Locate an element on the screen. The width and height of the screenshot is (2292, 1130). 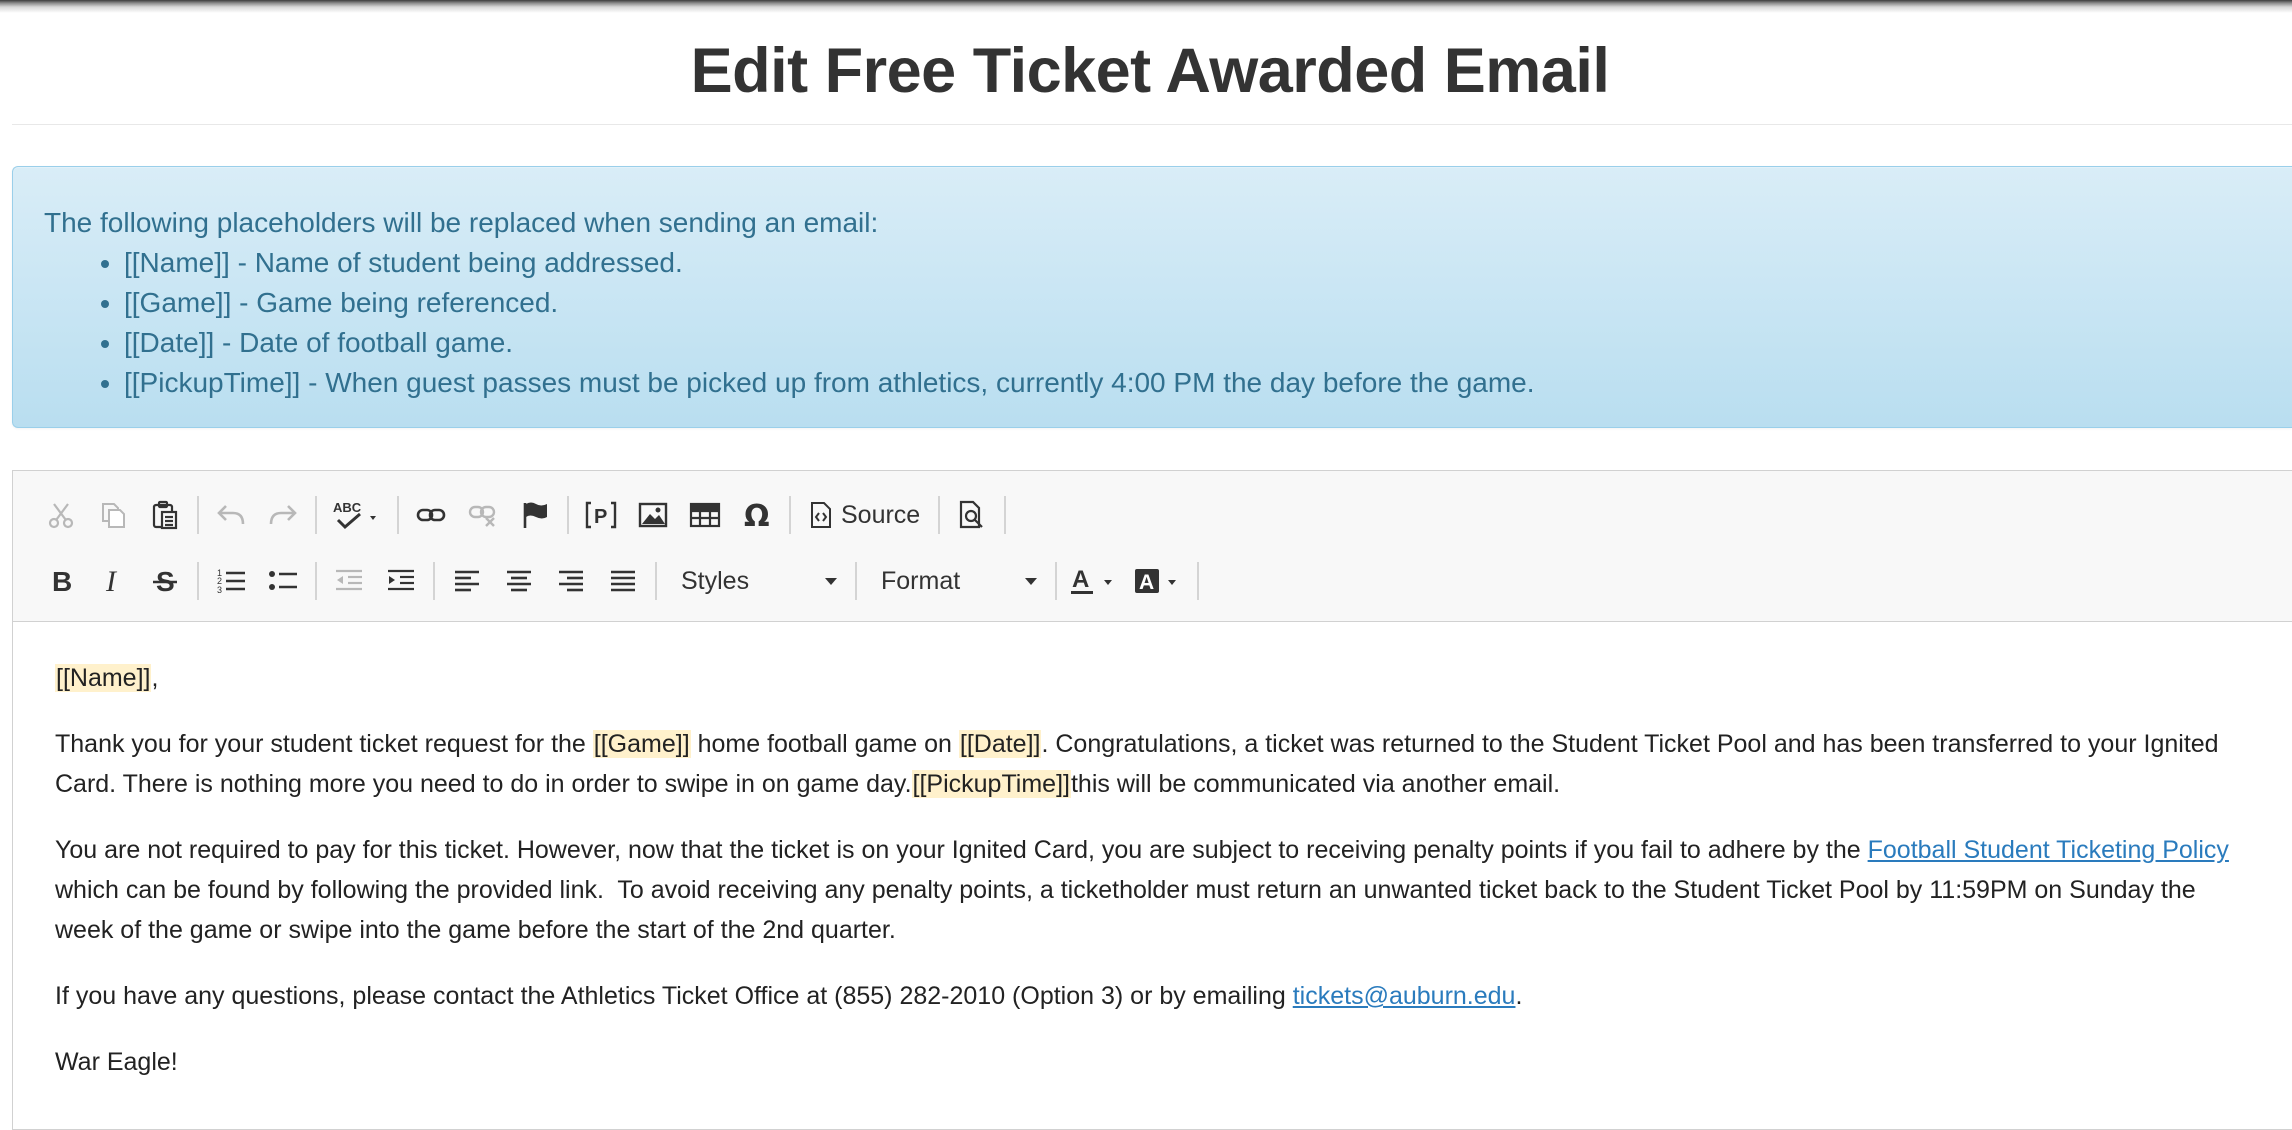
p3-text-b: . is located at coordinates (1519, 996).